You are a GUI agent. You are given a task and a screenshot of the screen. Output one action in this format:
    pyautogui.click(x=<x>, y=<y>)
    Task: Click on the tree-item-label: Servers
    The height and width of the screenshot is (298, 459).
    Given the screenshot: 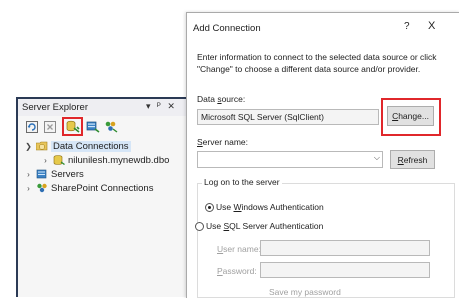 What is the action you would take?
    pyautogui.click(x=67, y=174)
    